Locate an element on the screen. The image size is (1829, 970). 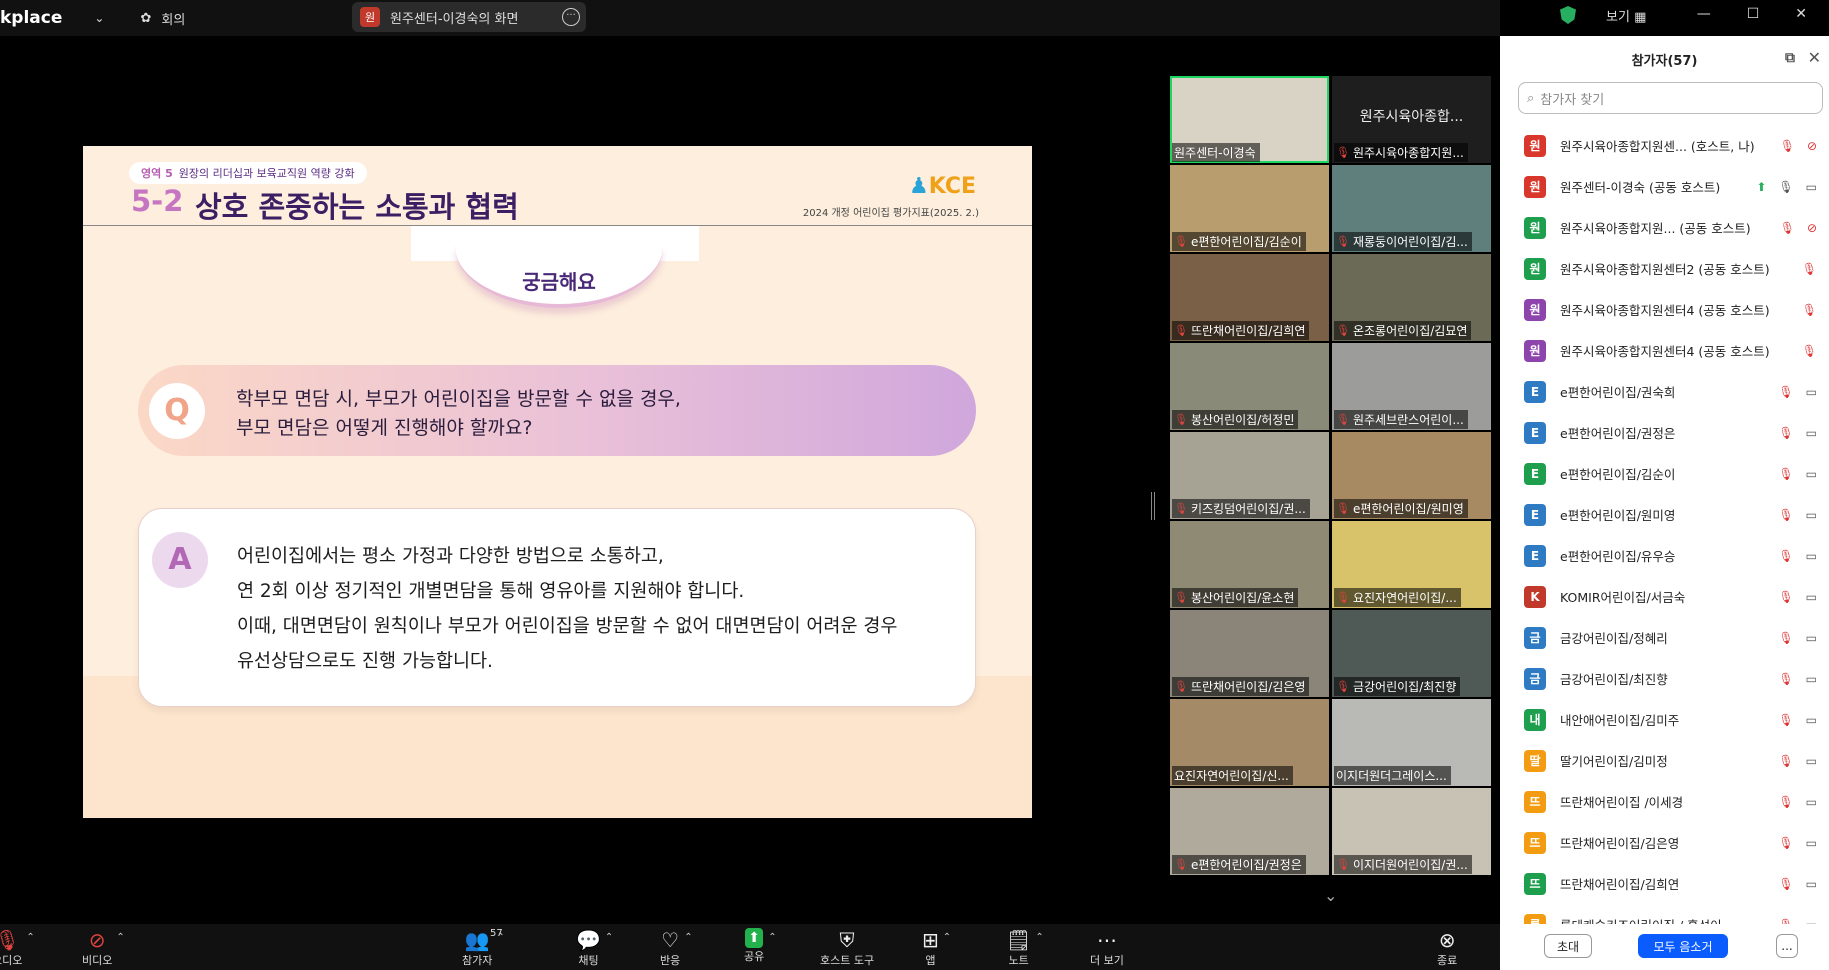
video-tile: 원주센터-이경숙 is located at coordinates (1249, 119).